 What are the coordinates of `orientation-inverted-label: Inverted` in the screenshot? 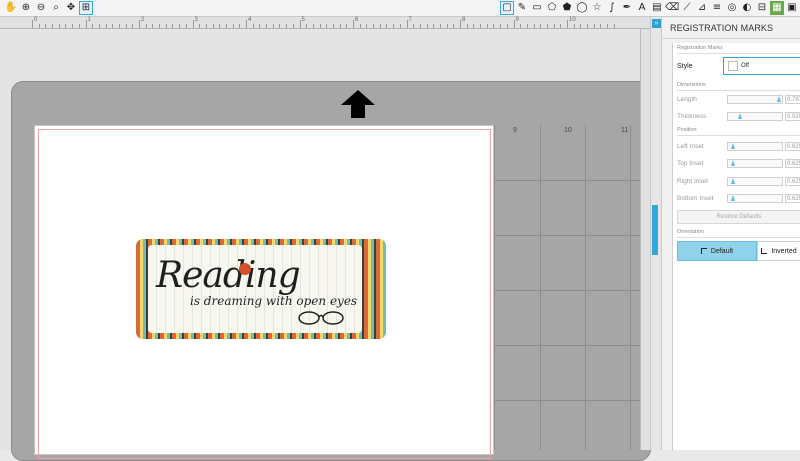 It's located at (784, 251).